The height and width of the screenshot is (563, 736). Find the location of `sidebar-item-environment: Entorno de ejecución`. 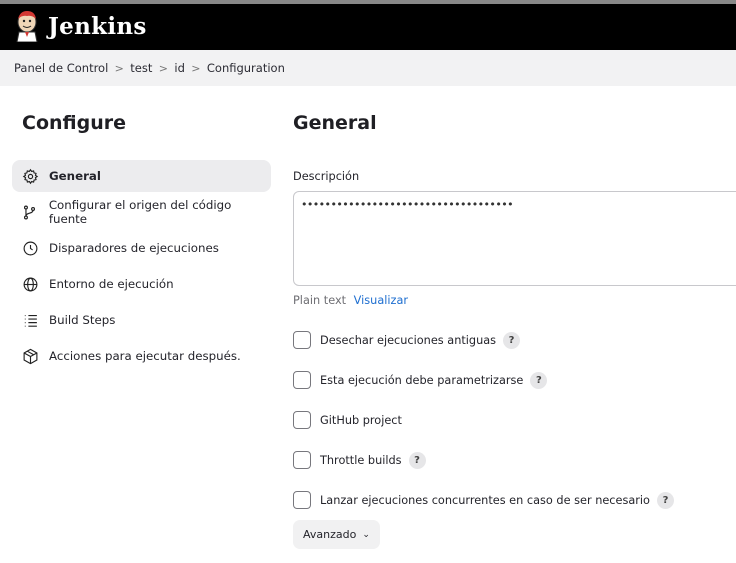

sidebar-item-environment: Entorno de ejecución is located at coordinates (141, 284).